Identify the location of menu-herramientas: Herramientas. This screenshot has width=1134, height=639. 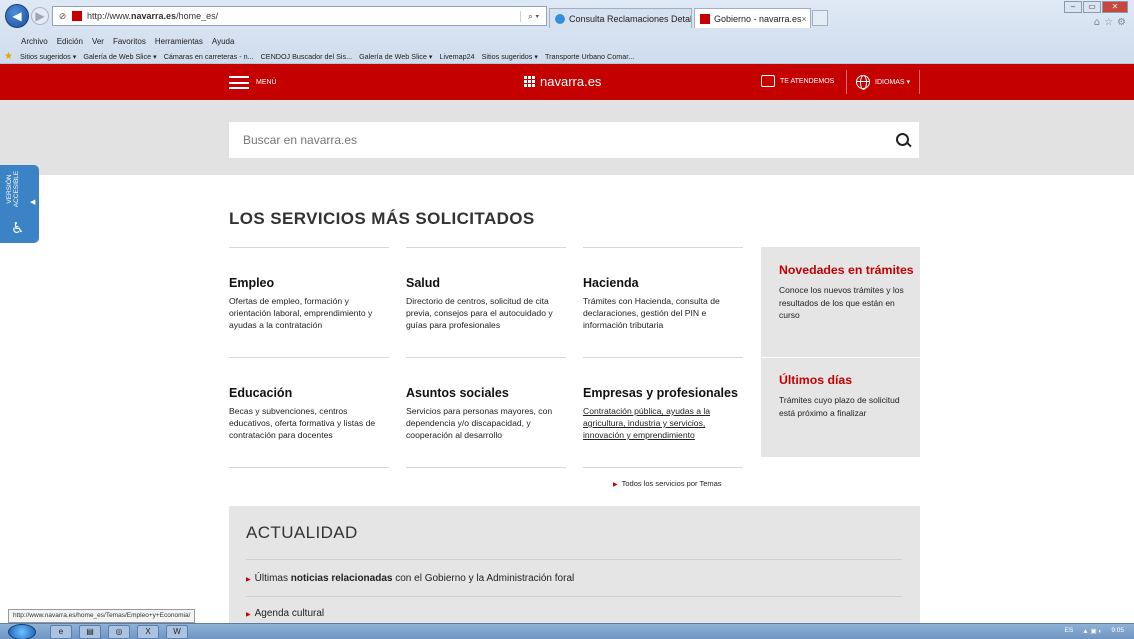
(179, 41).